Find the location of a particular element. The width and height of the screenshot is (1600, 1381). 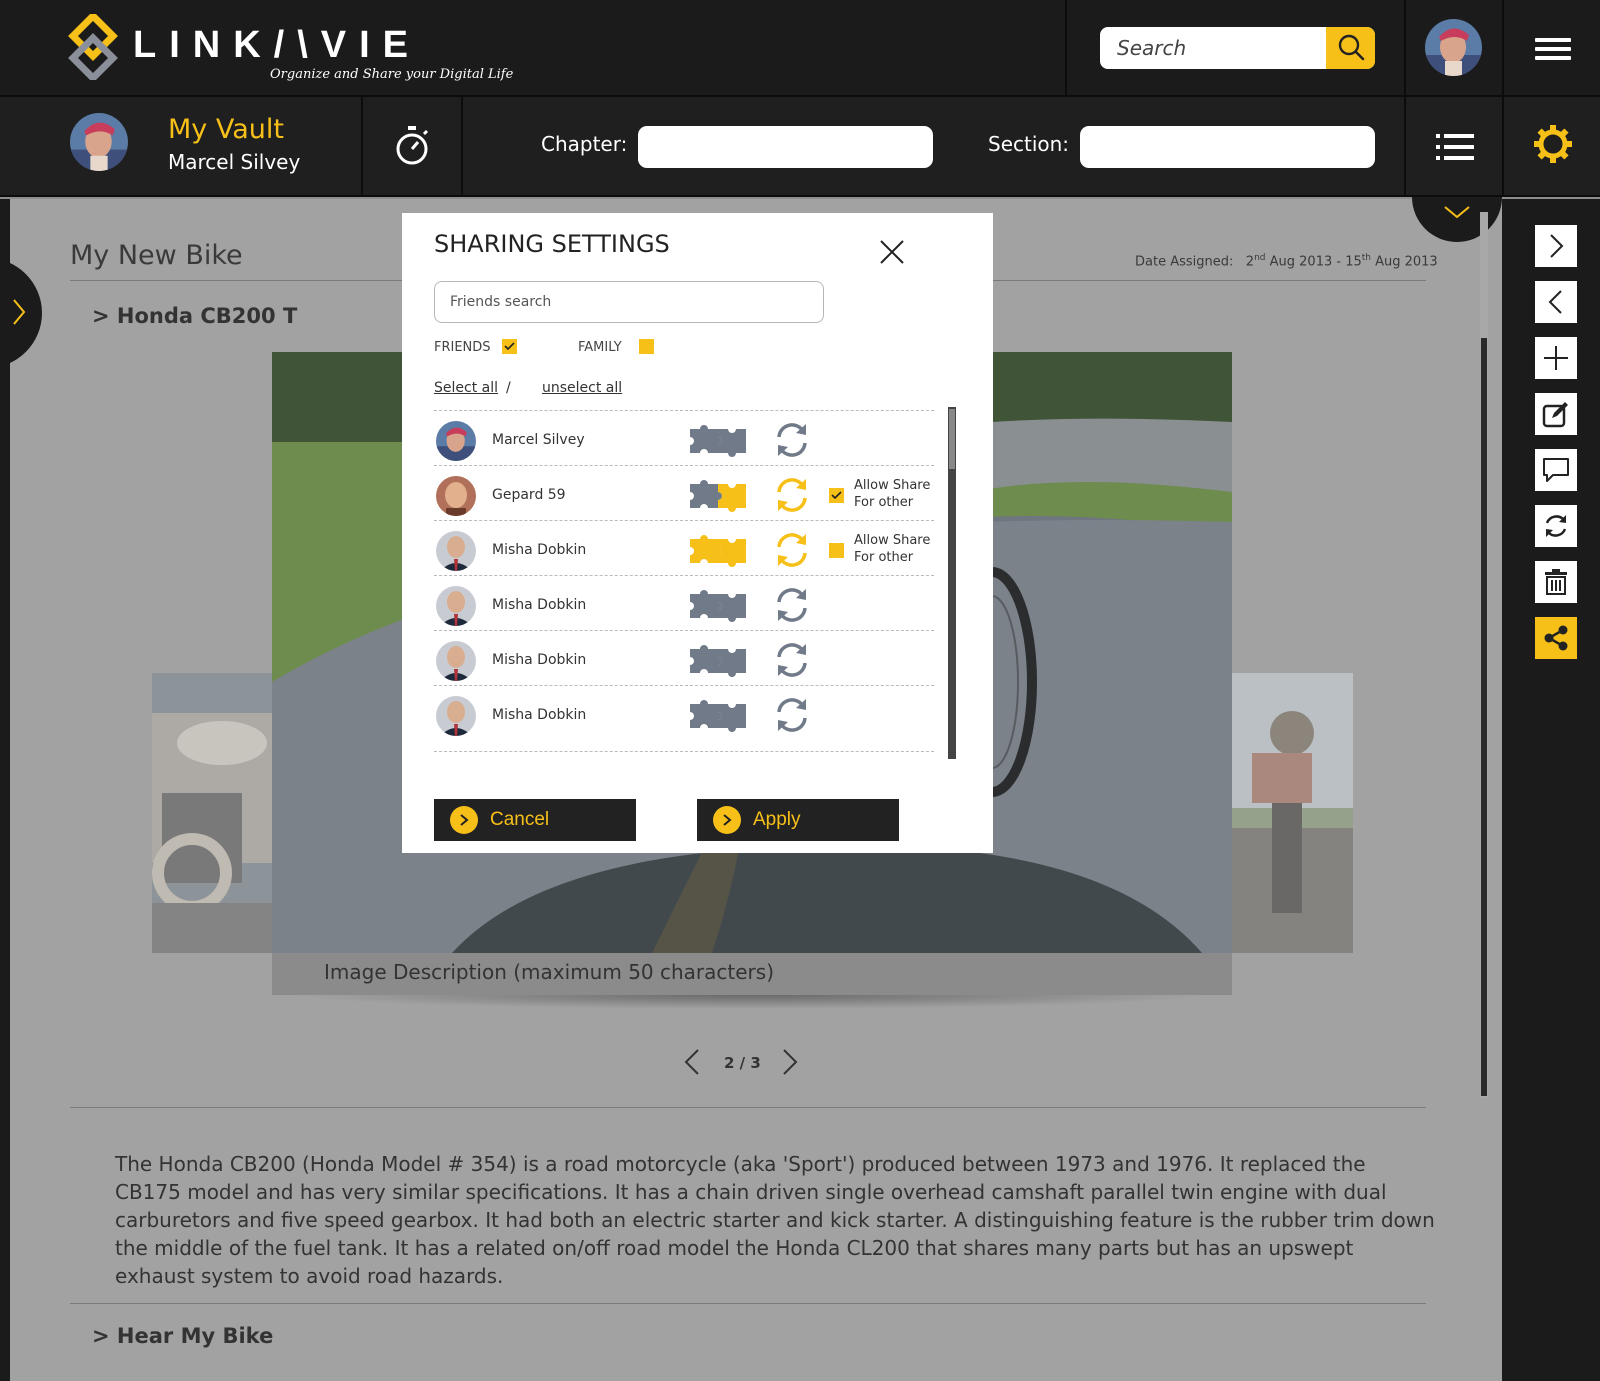

next-photo is located at coordinates (1292, 813).